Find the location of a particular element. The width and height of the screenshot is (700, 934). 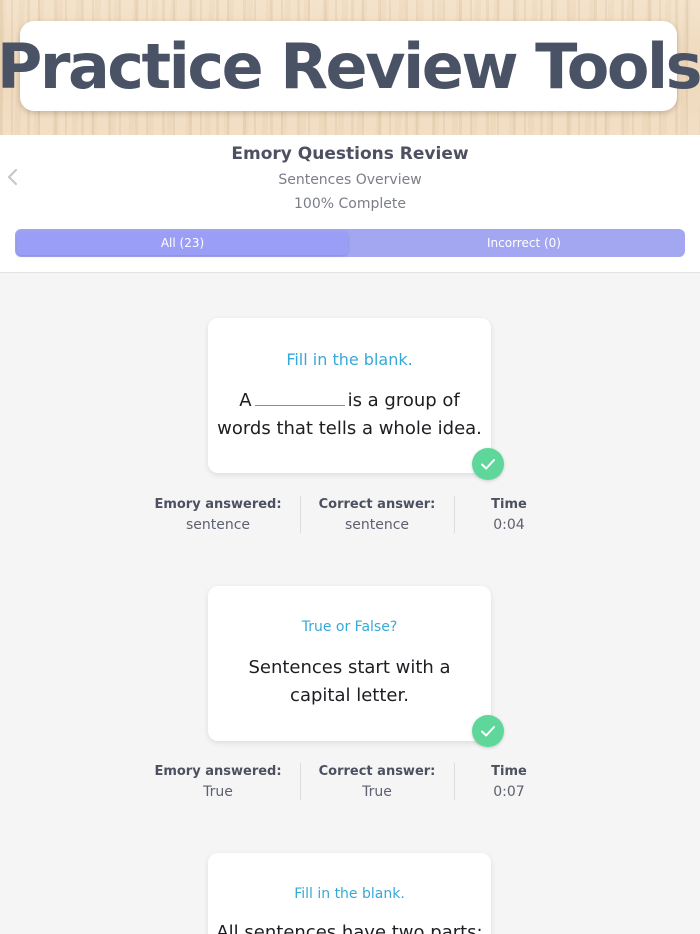

stat-value: 0:04 is located at coordinates (509, 525).